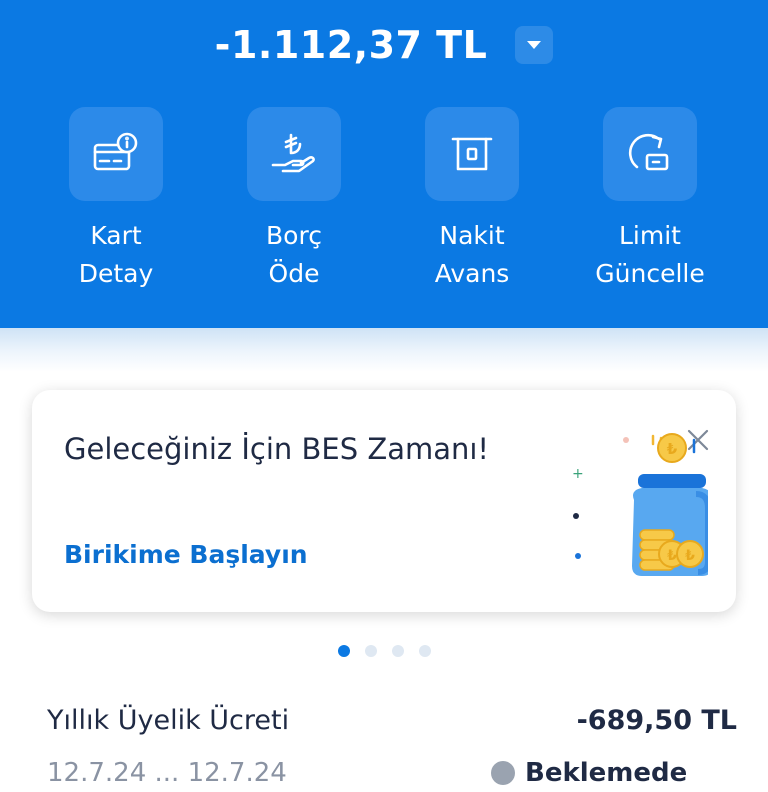 This screenshot has width=768, height=792. I want to click on action-kart-detay: Kart Detay, so click(116, 200).